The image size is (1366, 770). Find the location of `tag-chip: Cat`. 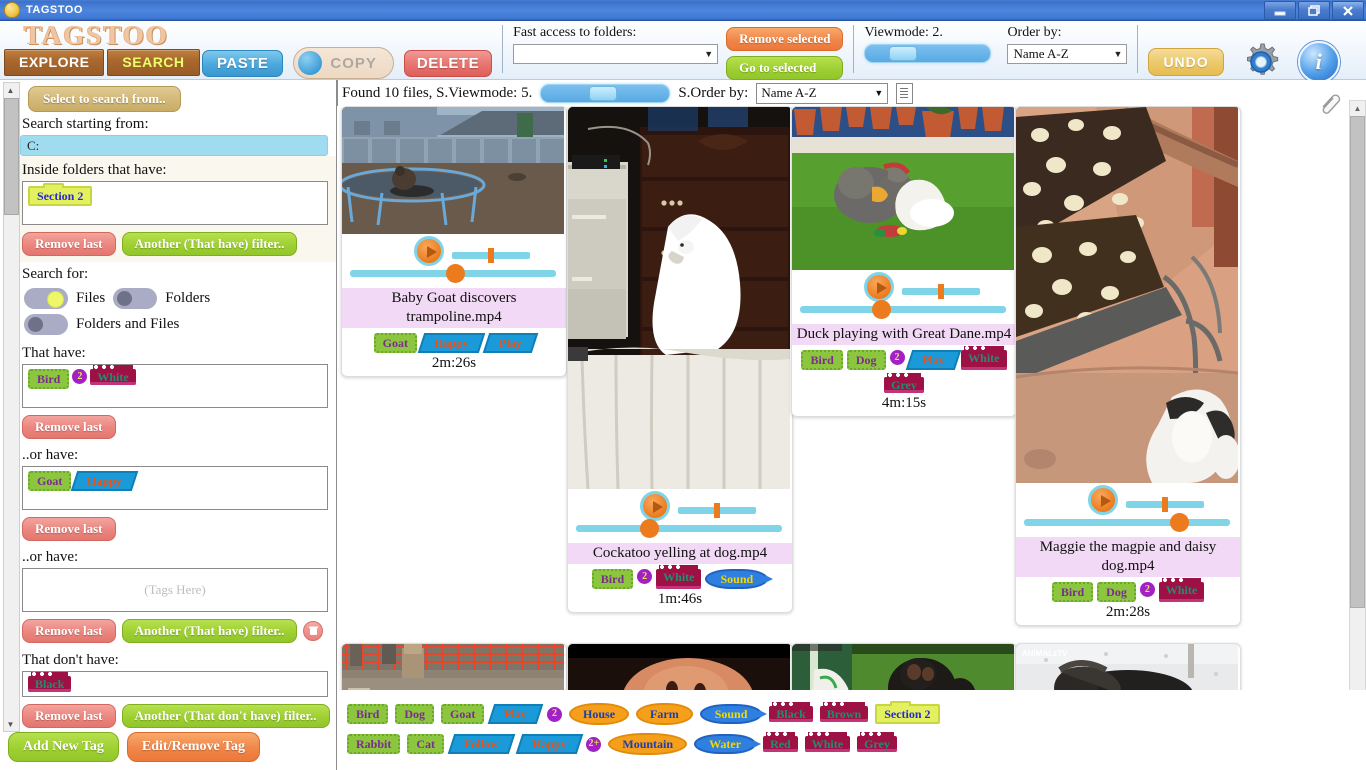

tag-chip: Cat is located at coordinates (426, 744).